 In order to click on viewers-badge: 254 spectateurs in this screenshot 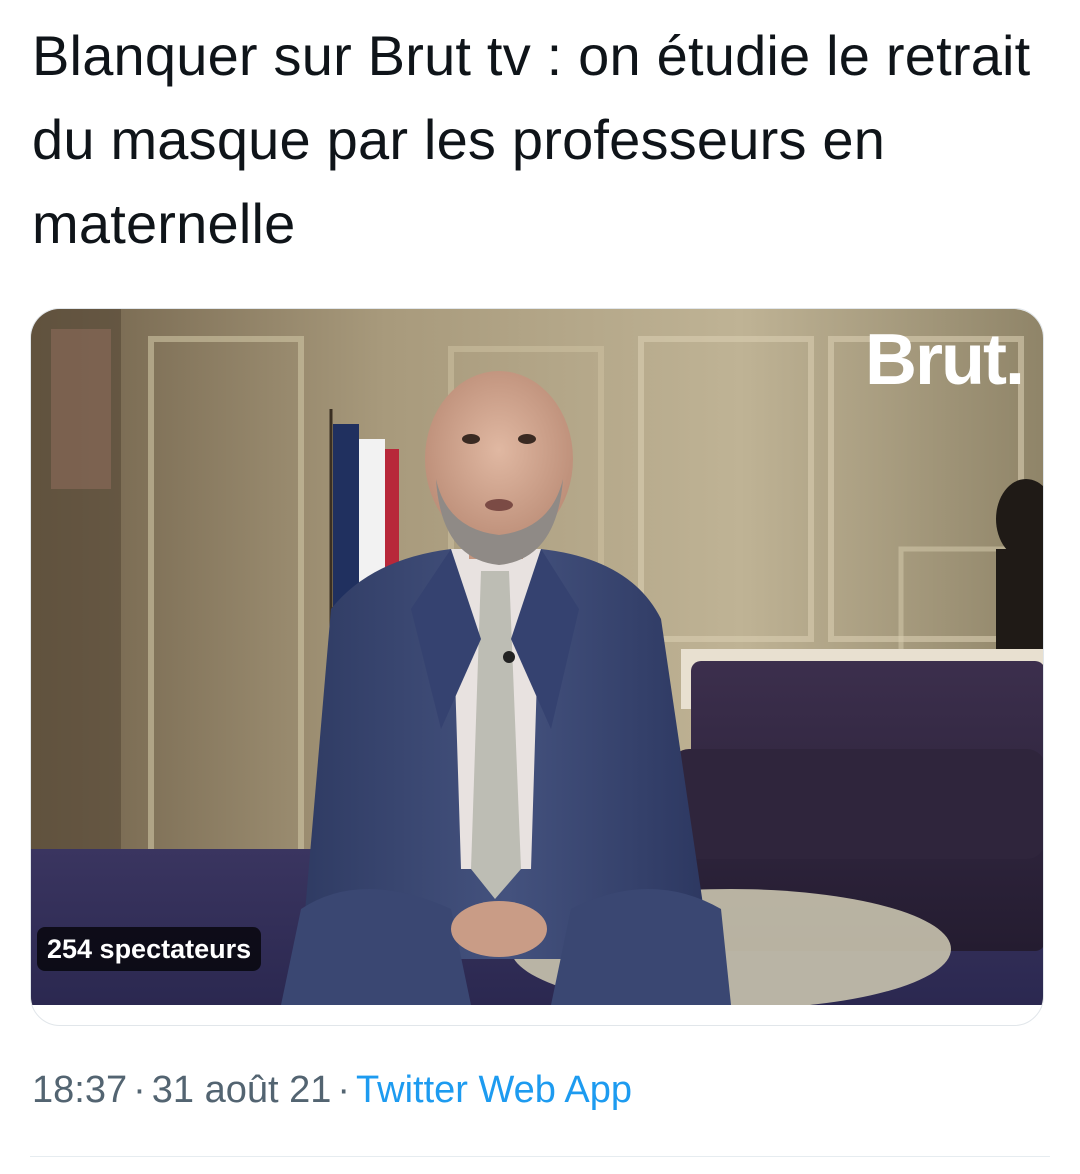, I will do `click(149, 949)`.